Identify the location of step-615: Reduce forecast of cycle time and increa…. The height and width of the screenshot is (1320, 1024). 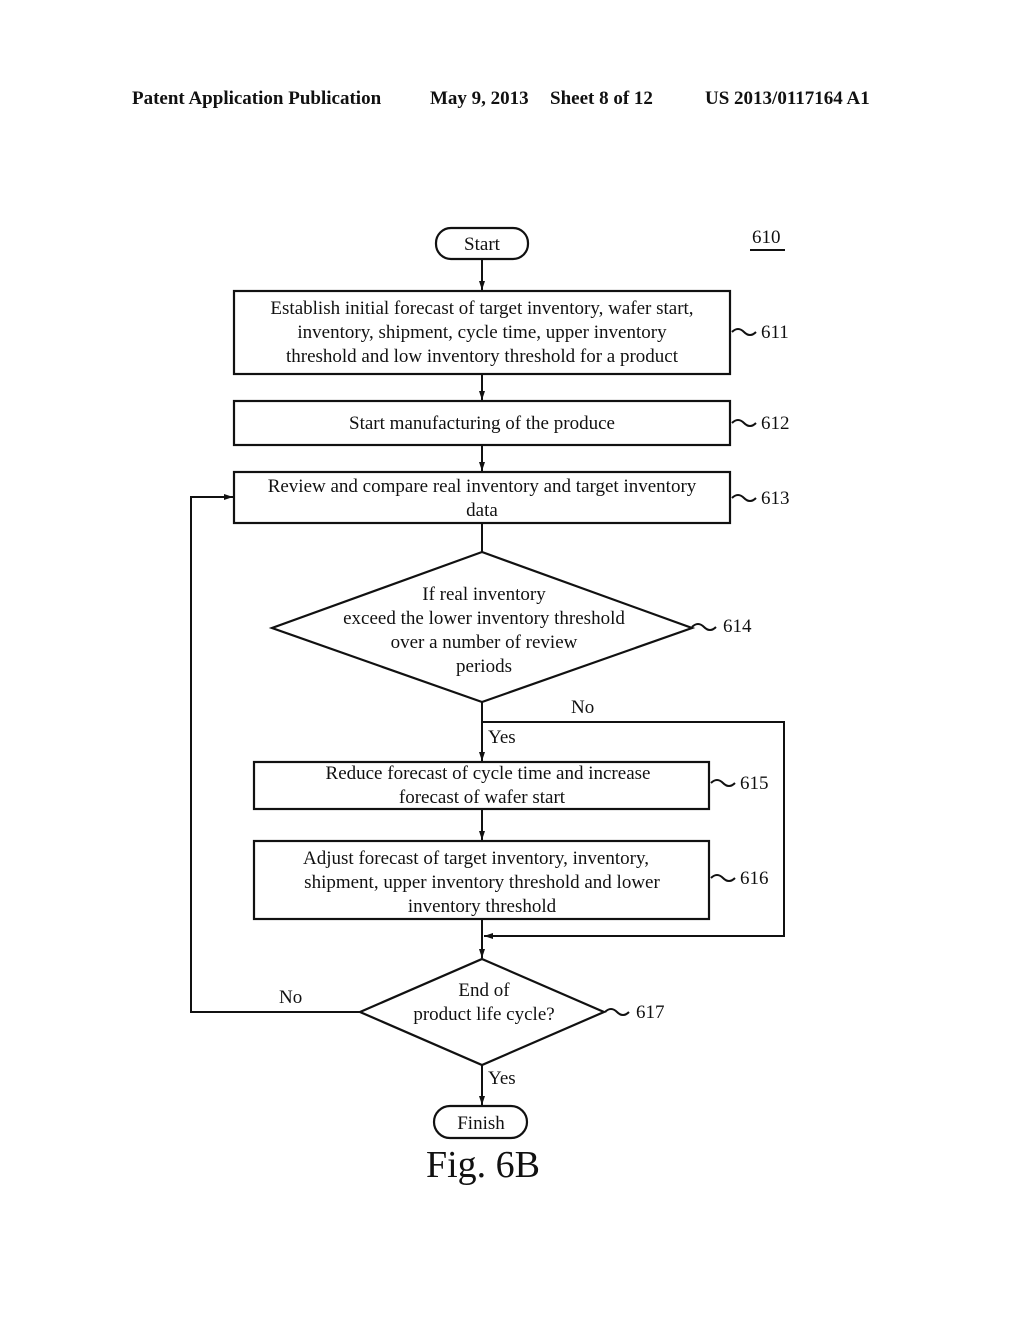
(481, 785).